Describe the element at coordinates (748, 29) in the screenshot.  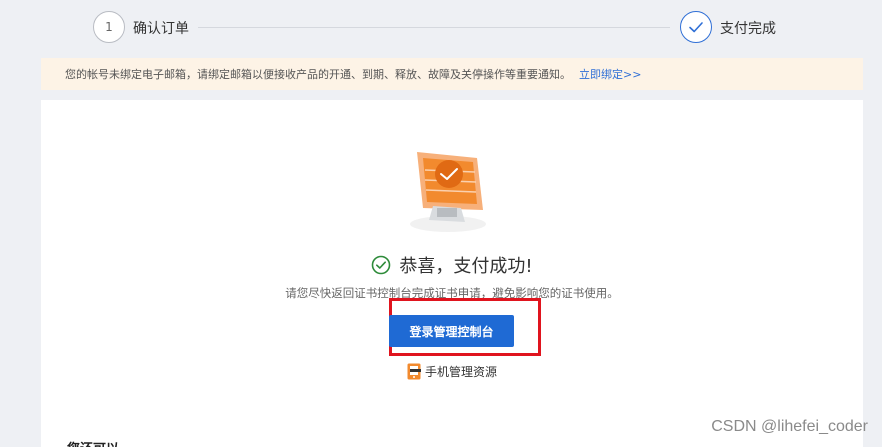
I see `step-2-label: 支付完成` at that location.